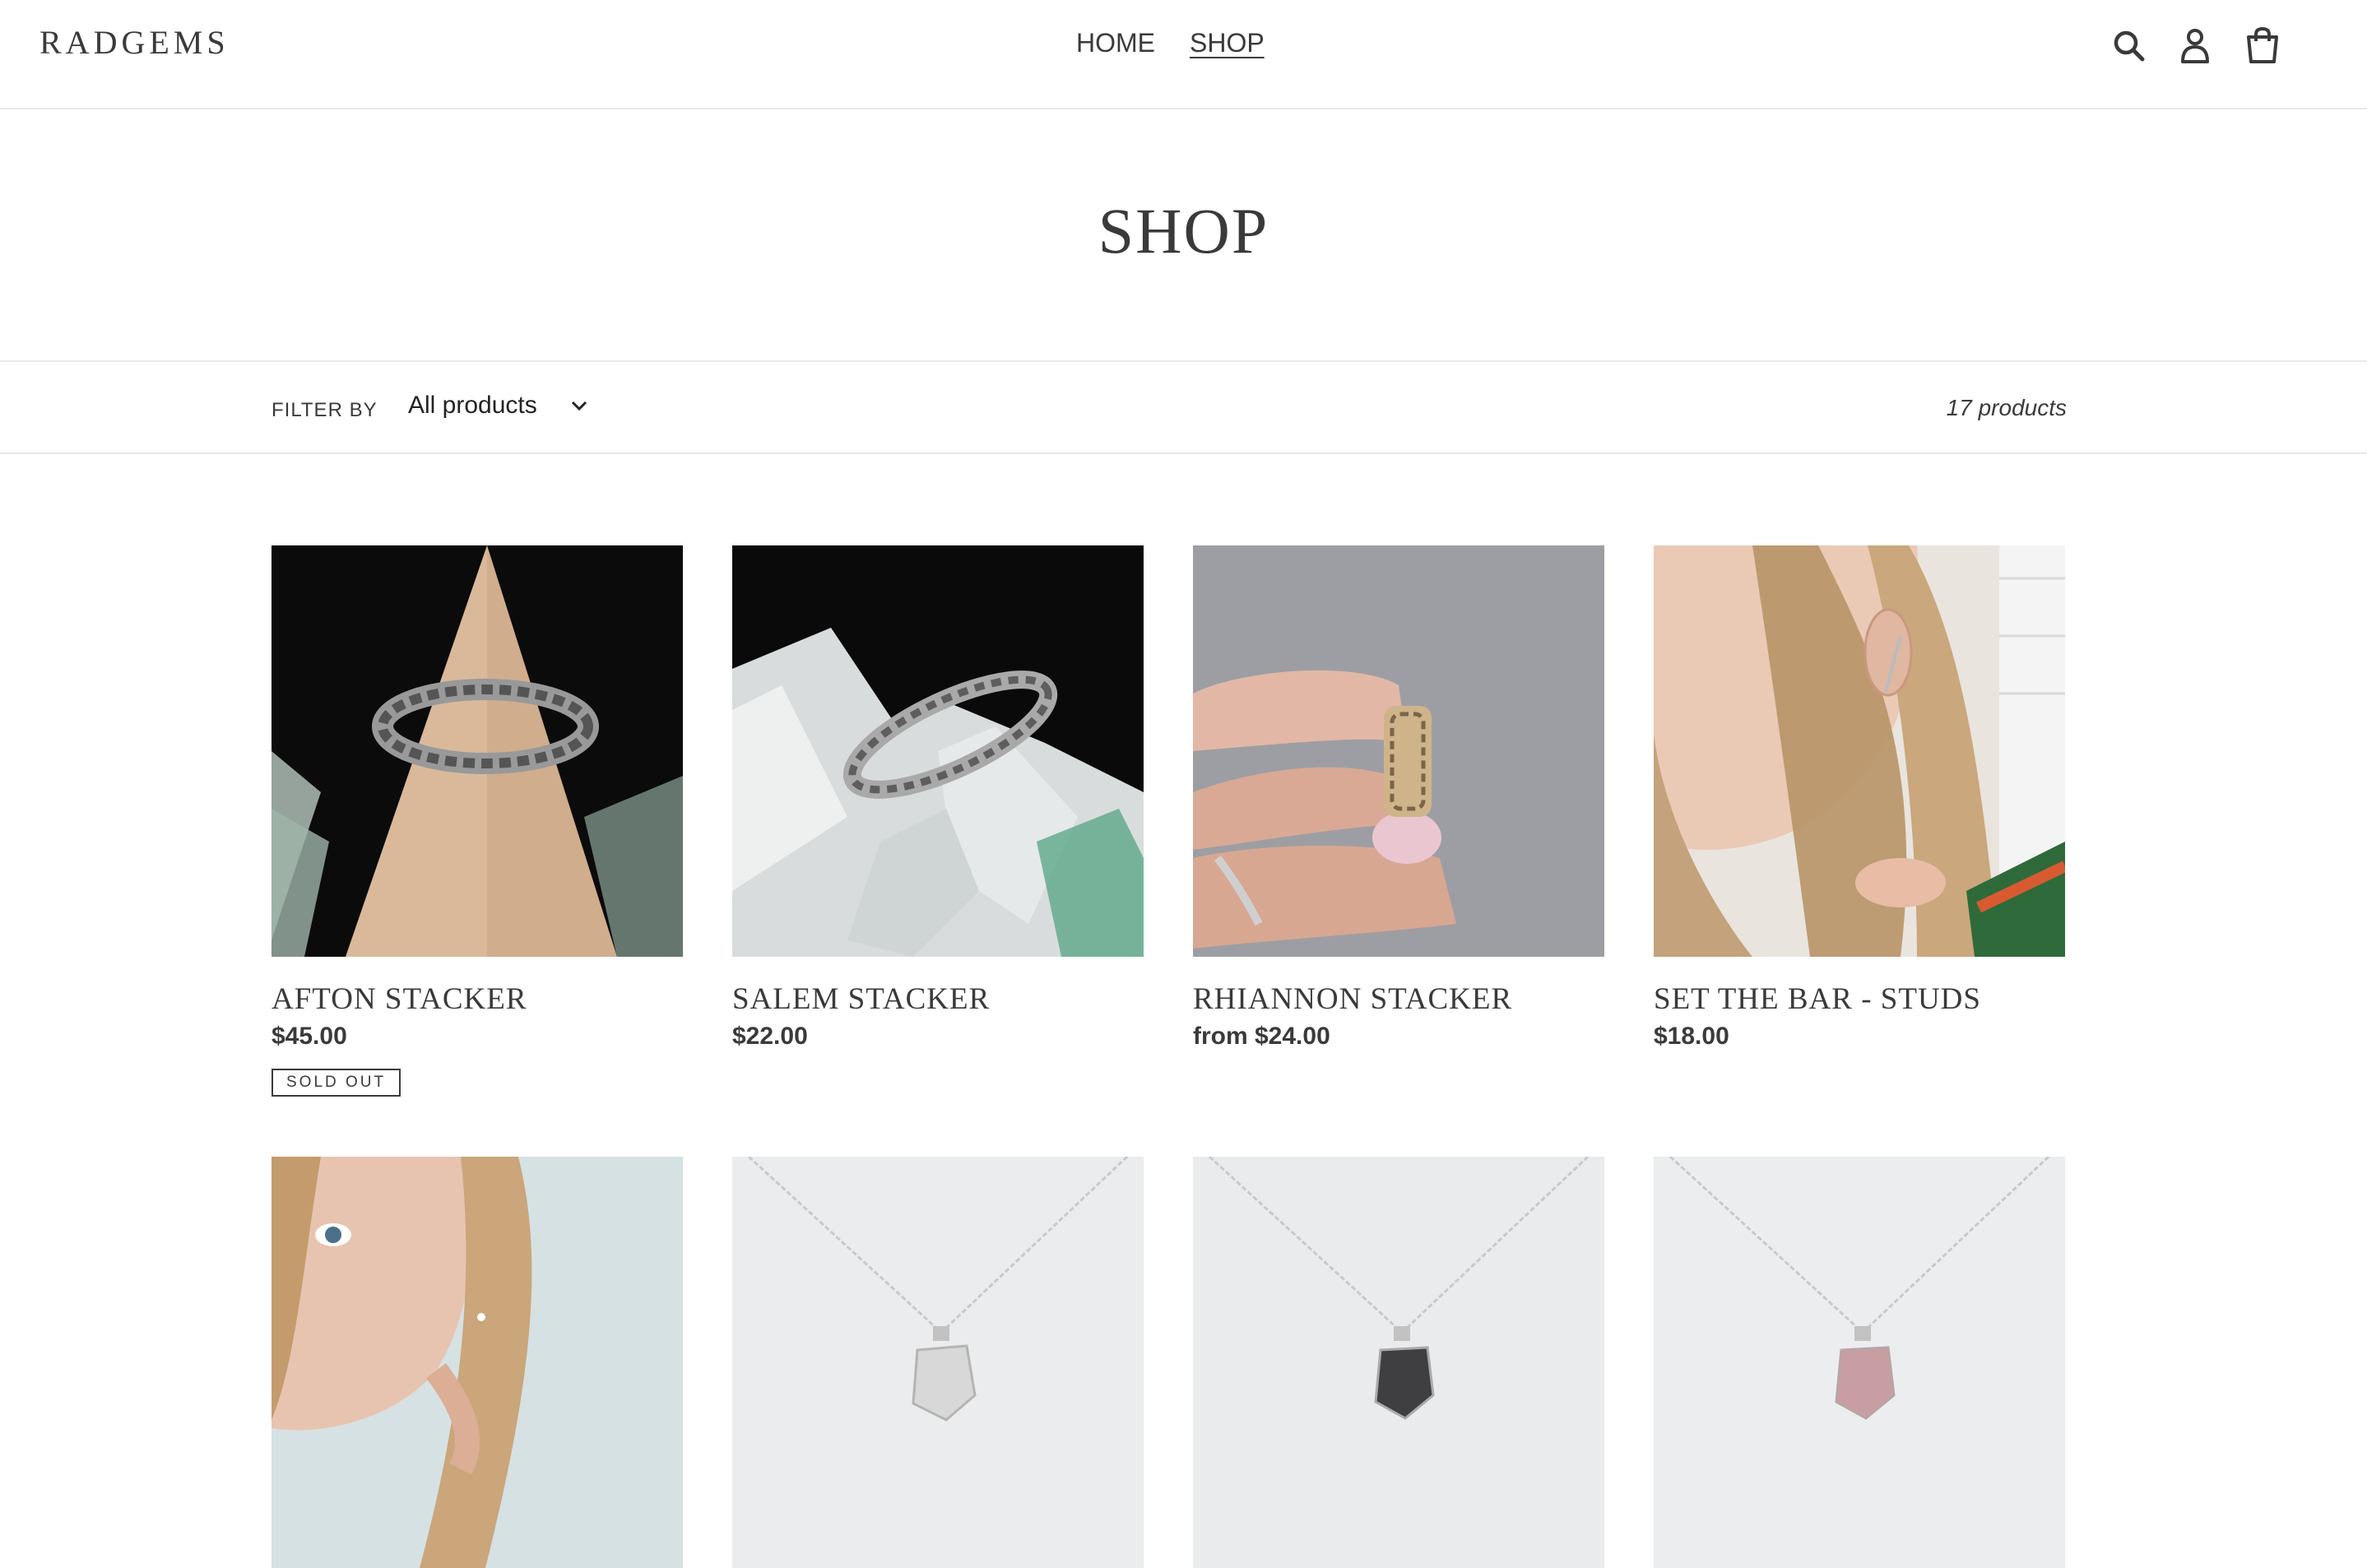 The height and width of the screenshot is (1568, 2367). Describe the element at coordinates (472, 405) in the screenshot. I see `filter-selected-value: All products` at that location.